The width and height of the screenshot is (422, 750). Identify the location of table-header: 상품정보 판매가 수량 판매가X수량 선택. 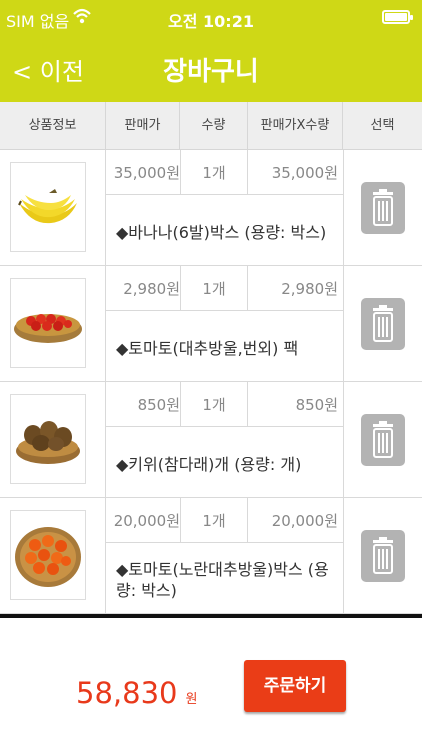
(211, 126).